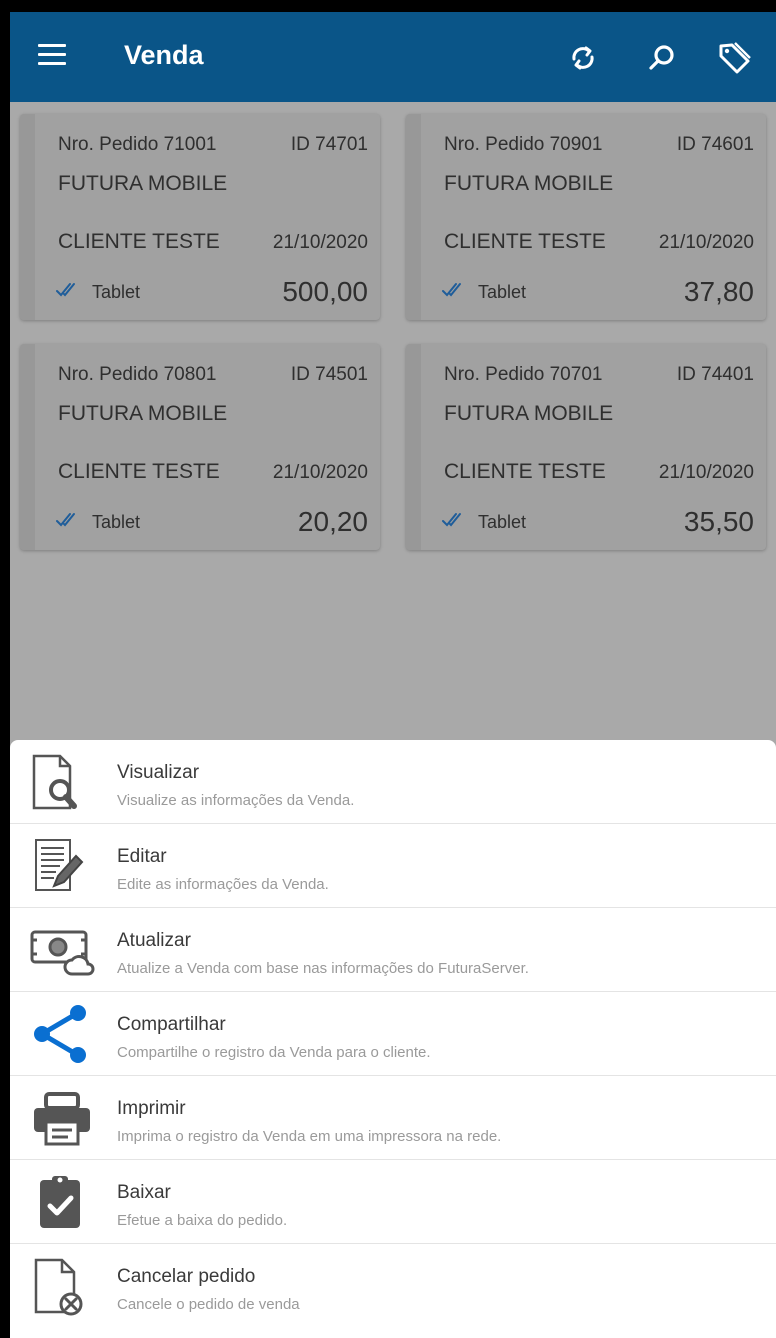 The image size is (776, 1338). What do you see at coordinates (236, 800) in the screenshot?
I see `option-description: Visualize as informações da Venda.` at bounding box center [236, 800].